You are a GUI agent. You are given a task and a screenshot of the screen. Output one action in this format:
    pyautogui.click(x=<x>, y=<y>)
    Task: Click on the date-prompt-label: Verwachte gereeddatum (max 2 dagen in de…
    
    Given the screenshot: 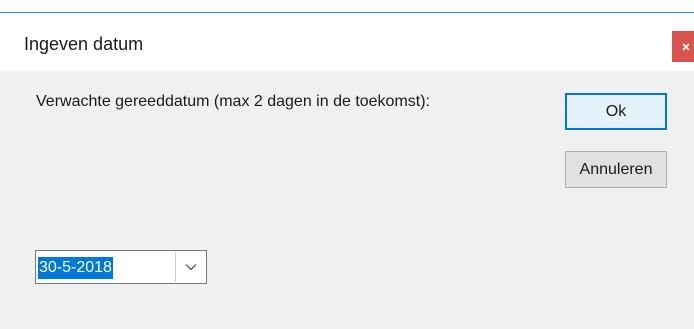 What is the action you would take?
    pyautogui.click(x=233, y=101)
    